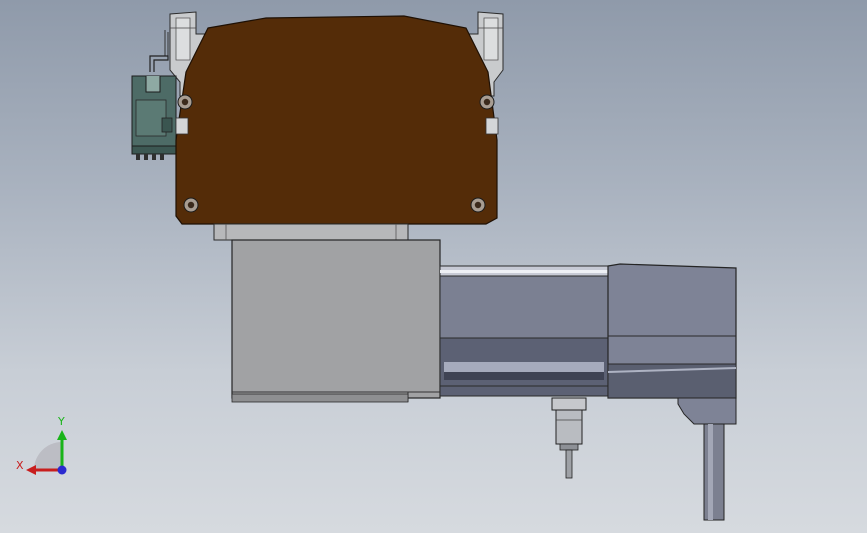  What do you see at coordinates (337, 120) in the screenshot?
I see `brown-cover` at bounding box center [337, 120].